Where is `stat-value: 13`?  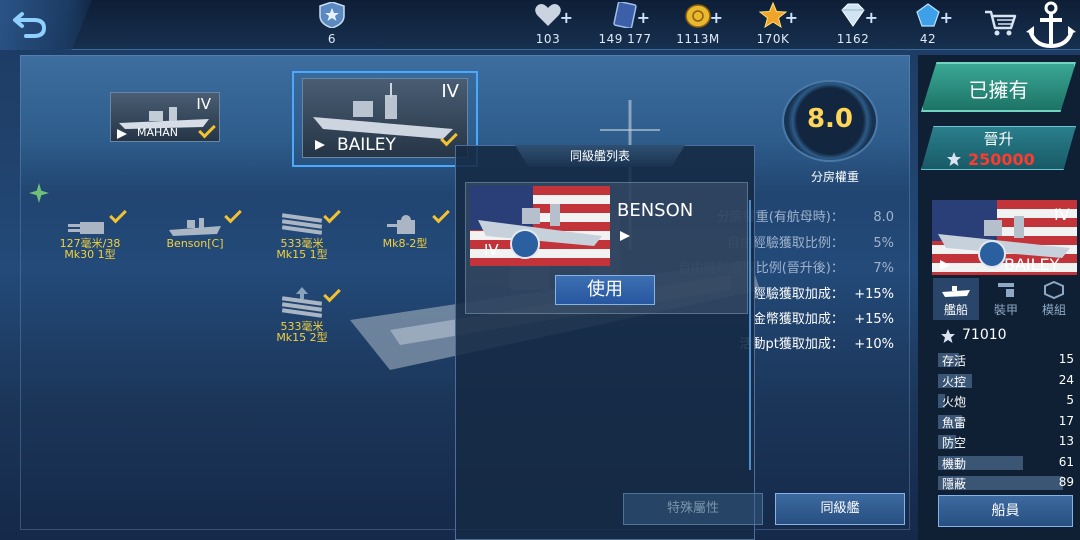
stat-value: 13 is located at coordinates (1066, 441).